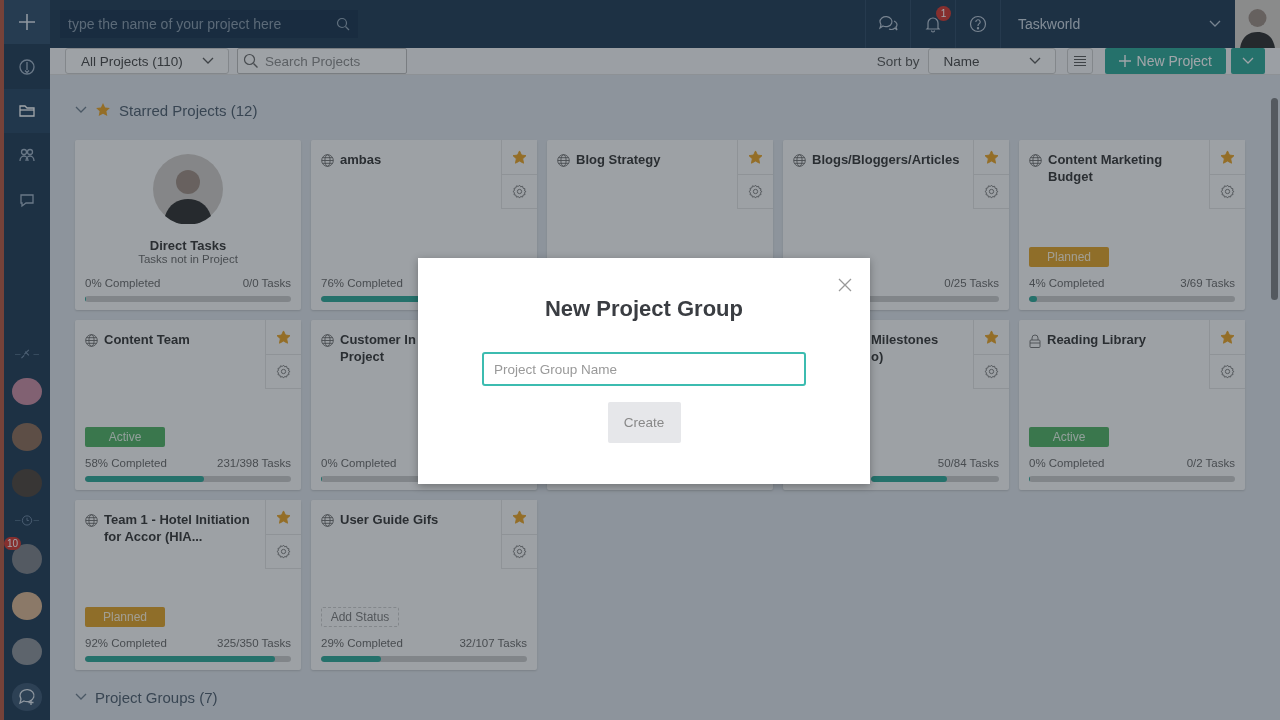  I want to click on card-title: Customer In, so click(378, 339).